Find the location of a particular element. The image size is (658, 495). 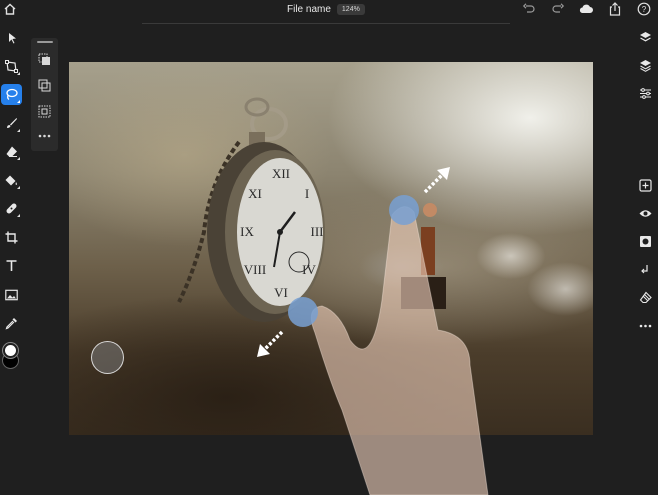

adjustments-button is located at coordinates (645, 93).